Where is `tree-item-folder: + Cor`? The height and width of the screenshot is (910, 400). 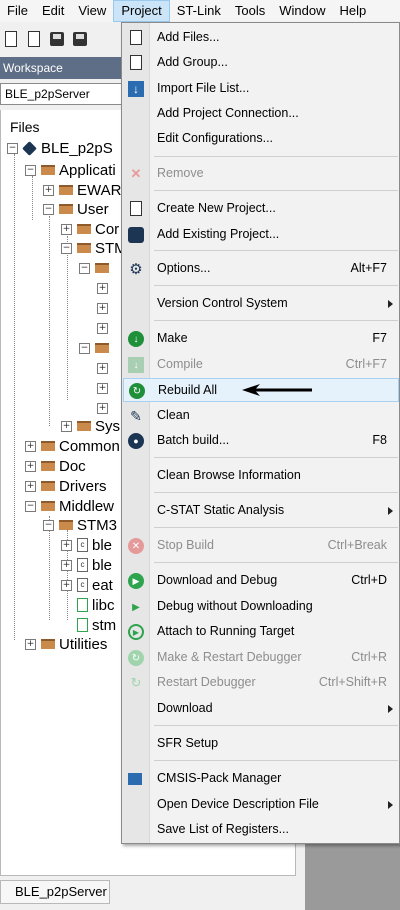
tree-item-folder: + Cor is located at coordinates (90, 229).